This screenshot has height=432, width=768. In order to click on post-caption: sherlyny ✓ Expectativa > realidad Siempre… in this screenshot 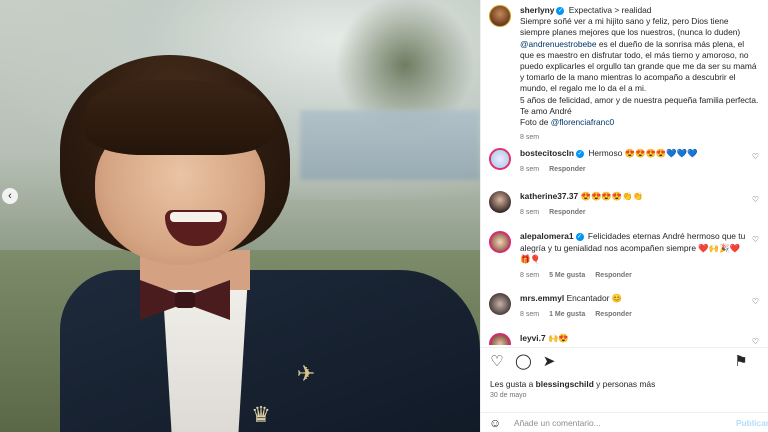, I will do `click(624, 71)`.